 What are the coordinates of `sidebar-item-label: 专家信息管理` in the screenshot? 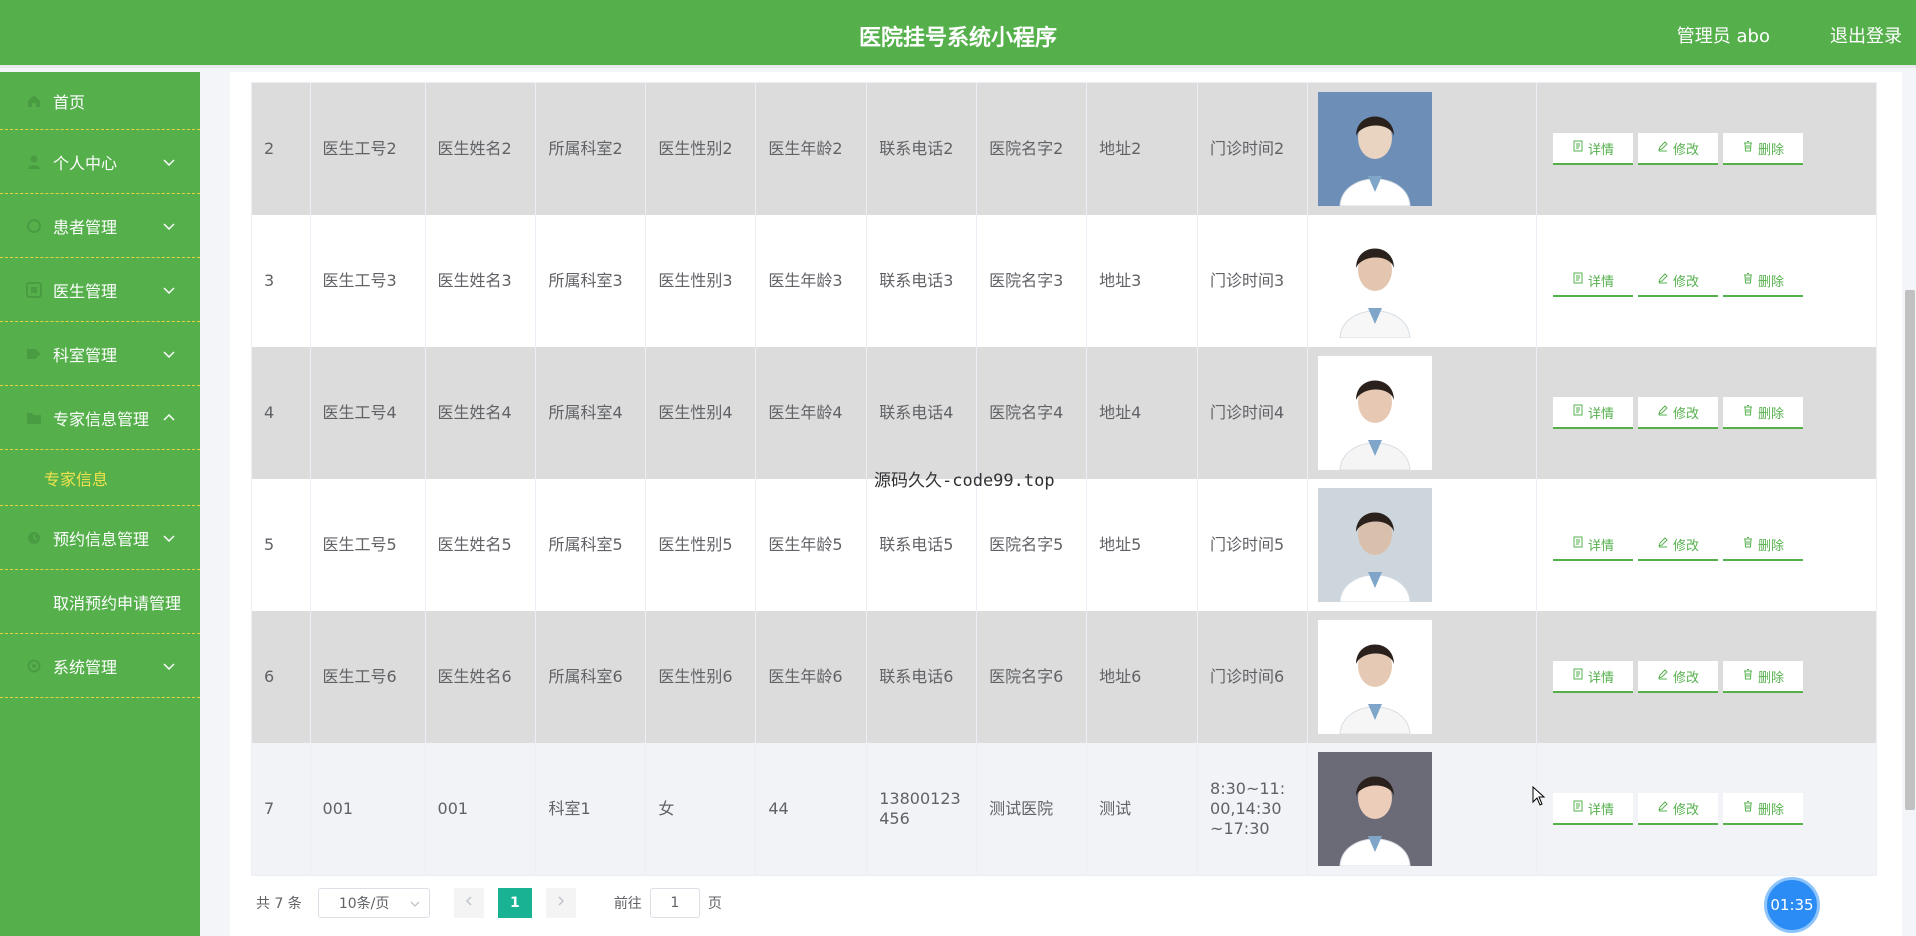 It's located at (101, 419).